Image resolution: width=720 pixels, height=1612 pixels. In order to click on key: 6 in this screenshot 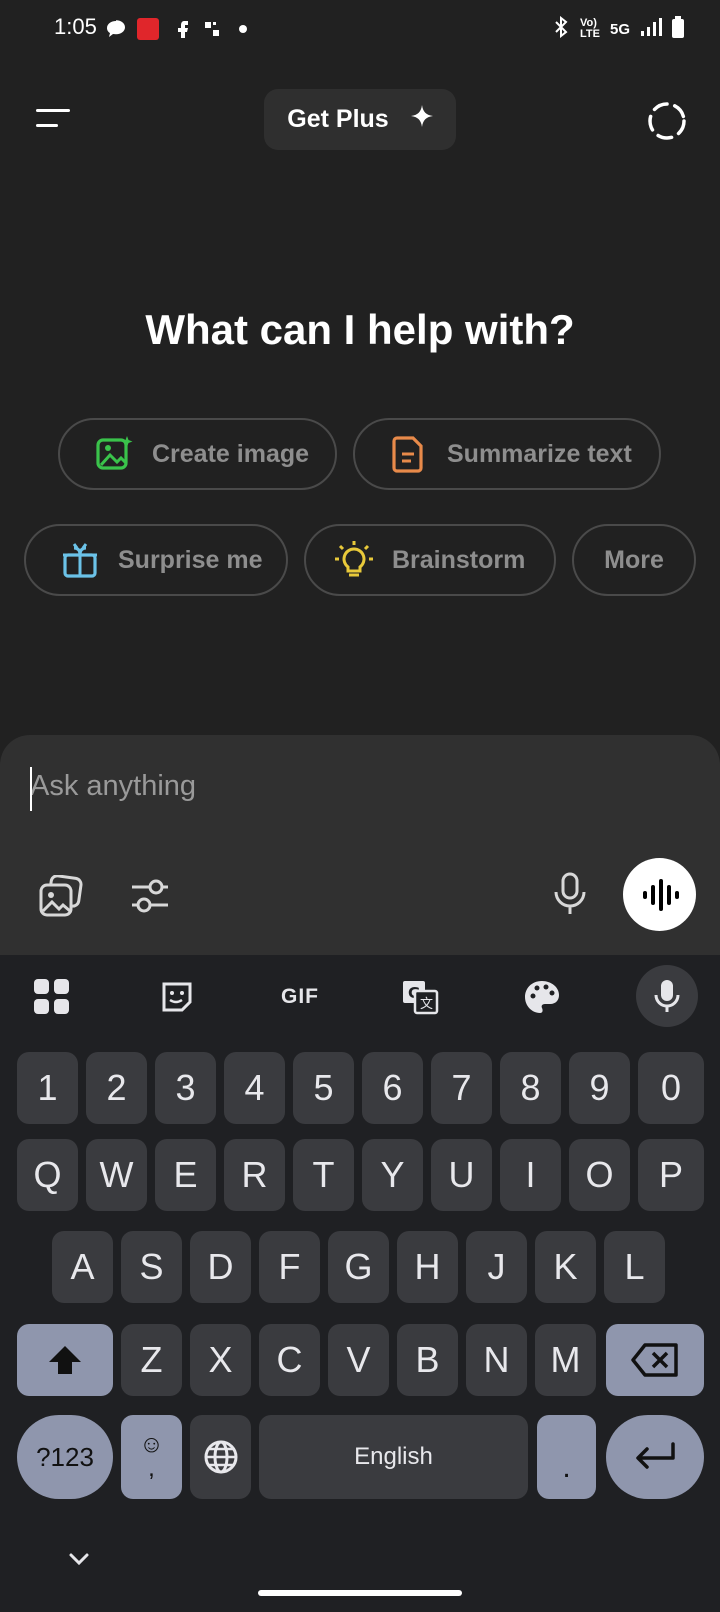, I will do `click(392, 1088)`.